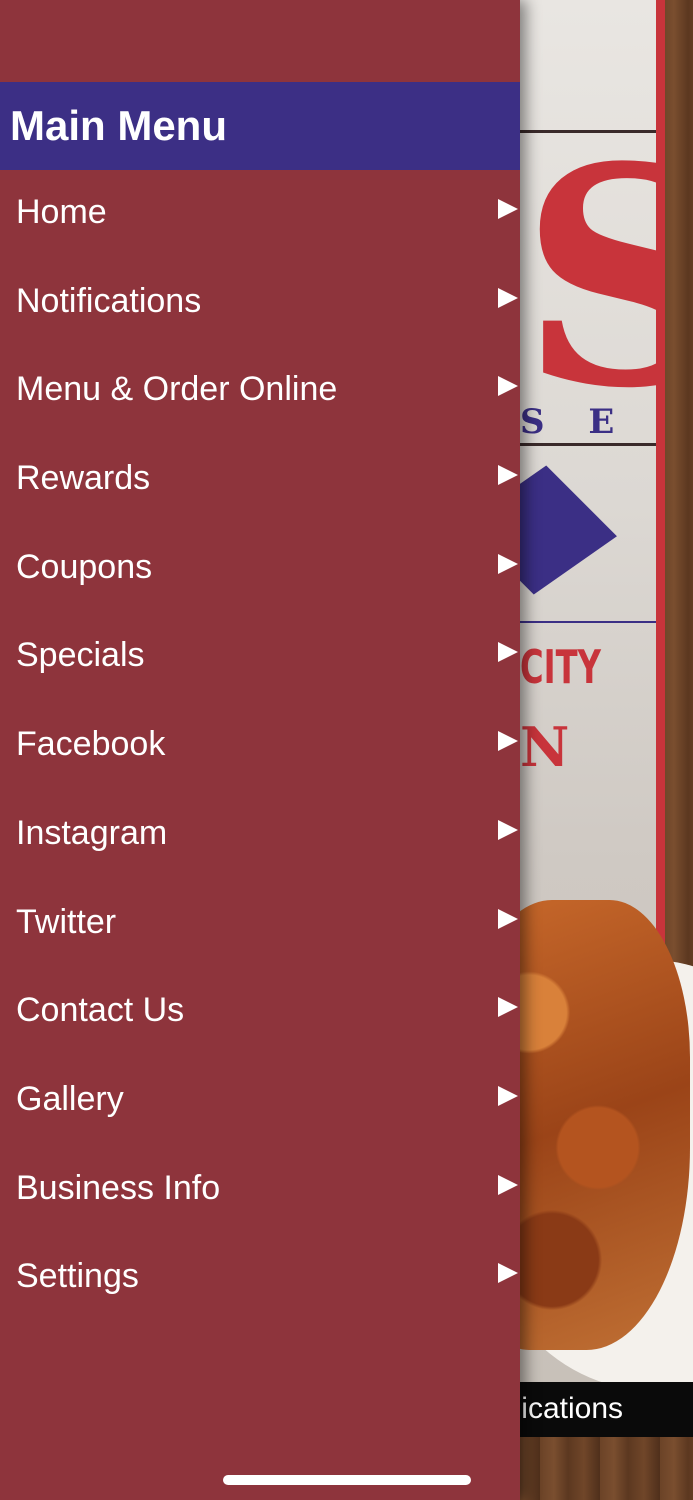 The height and width of the screenshot is (1500, 693). What do you see at coordinates (588, 278) in the screenshot?
I see `poster-letter: S` at bounding box center [588, 278].